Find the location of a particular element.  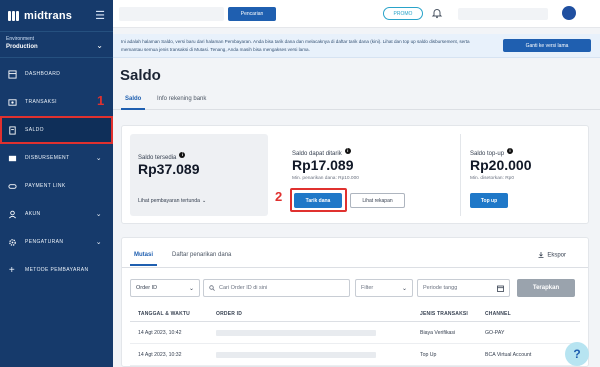

user-icon is located at coordinates (12, 214).